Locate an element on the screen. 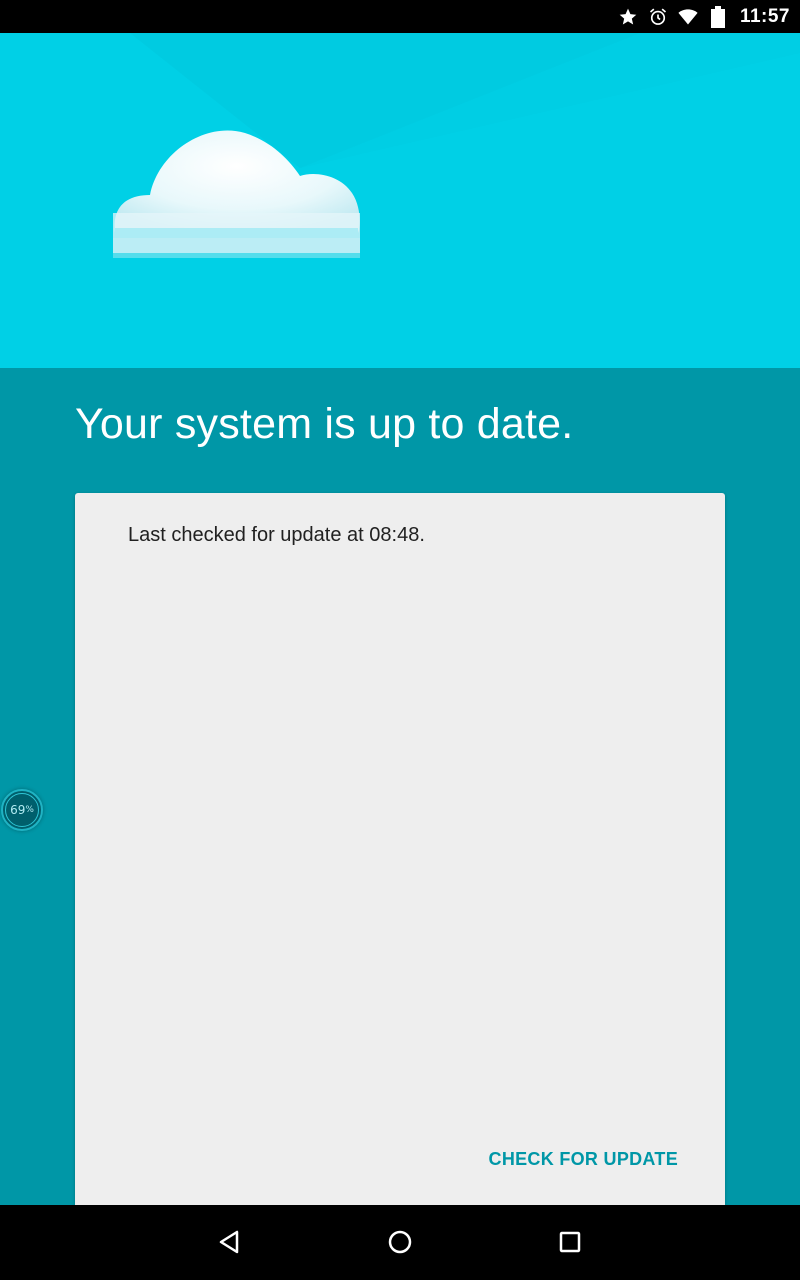 The height and width of the screenshot is (1280, 800). status-bar: 11:57 is located at coordinates (400, 16).